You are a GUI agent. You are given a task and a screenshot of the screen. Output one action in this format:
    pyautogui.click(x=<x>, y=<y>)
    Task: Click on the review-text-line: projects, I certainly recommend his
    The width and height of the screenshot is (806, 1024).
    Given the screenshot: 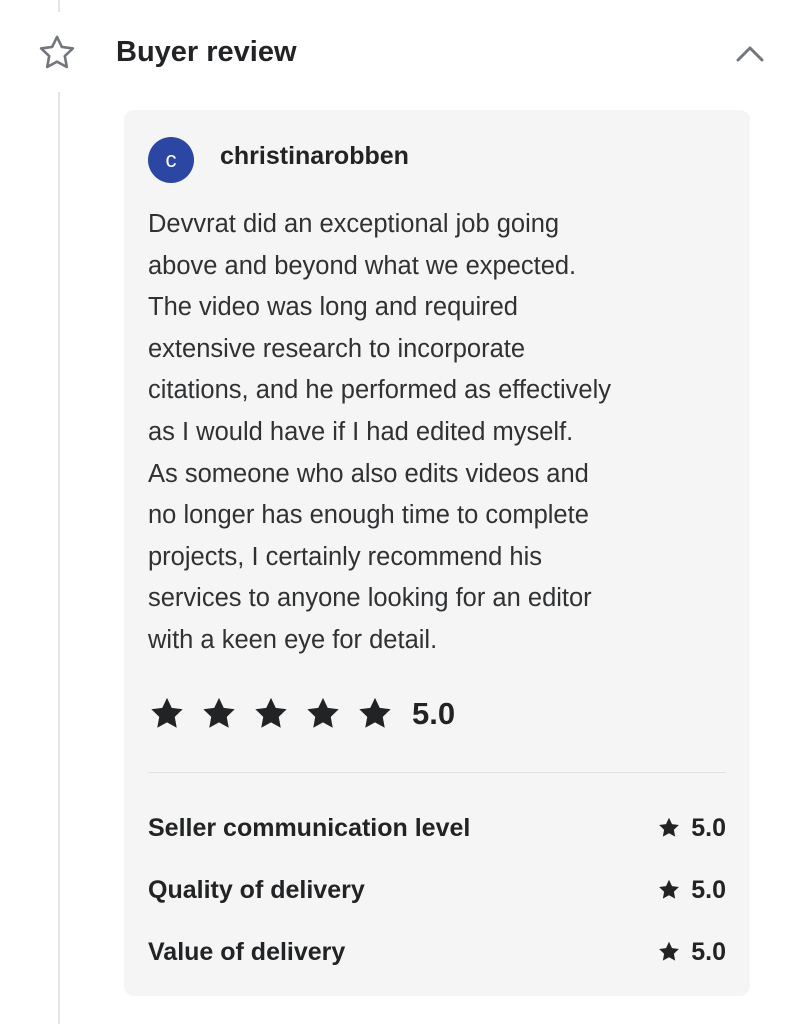 What is the action you would take?
    pyautogui.click(x=345, y=556)
    